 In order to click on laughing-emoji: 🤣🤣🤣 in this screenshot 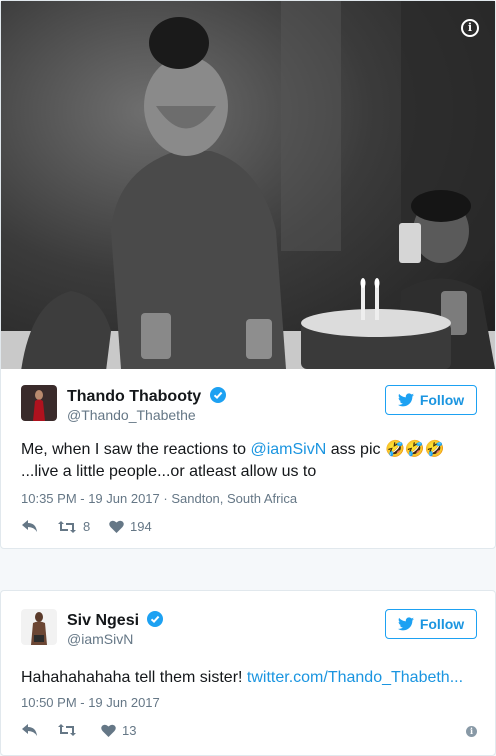, I will do `click(414, 449)`.